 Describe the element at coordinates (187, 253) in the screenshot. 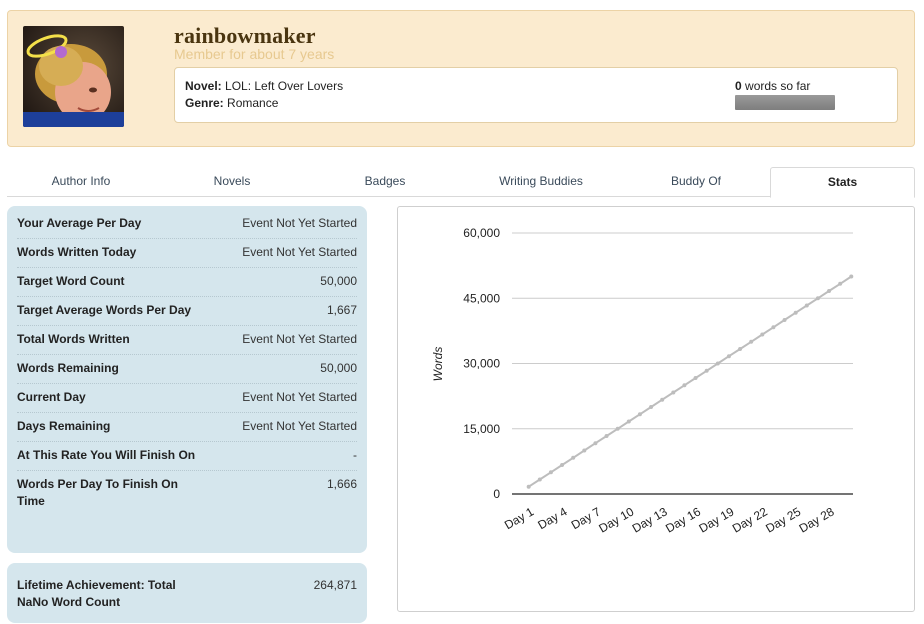

I see `stat-row: Words Written Today Event Not Yet Started` at that location.